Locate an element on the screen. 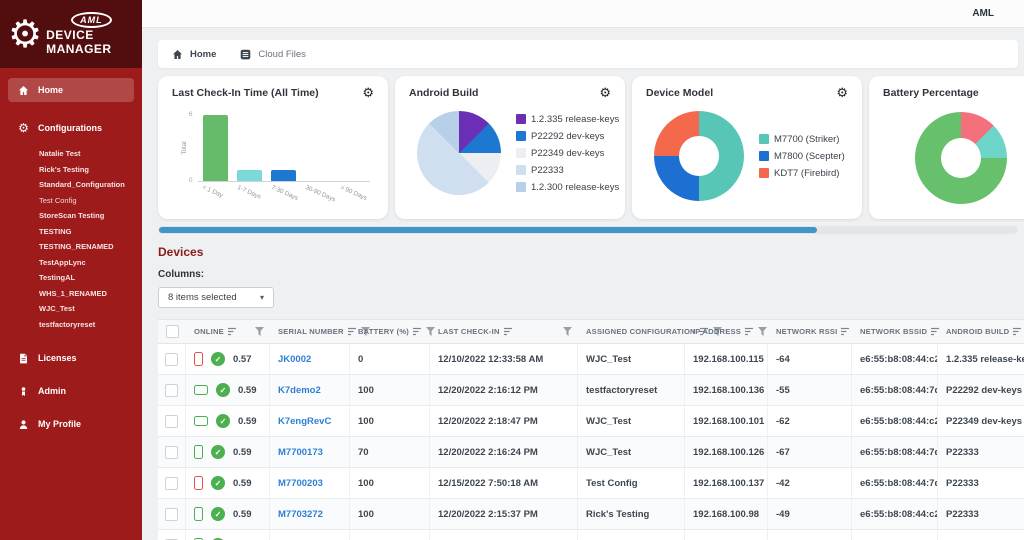  sidebar-item-admin: Admin is located at coordinates (71, 391).